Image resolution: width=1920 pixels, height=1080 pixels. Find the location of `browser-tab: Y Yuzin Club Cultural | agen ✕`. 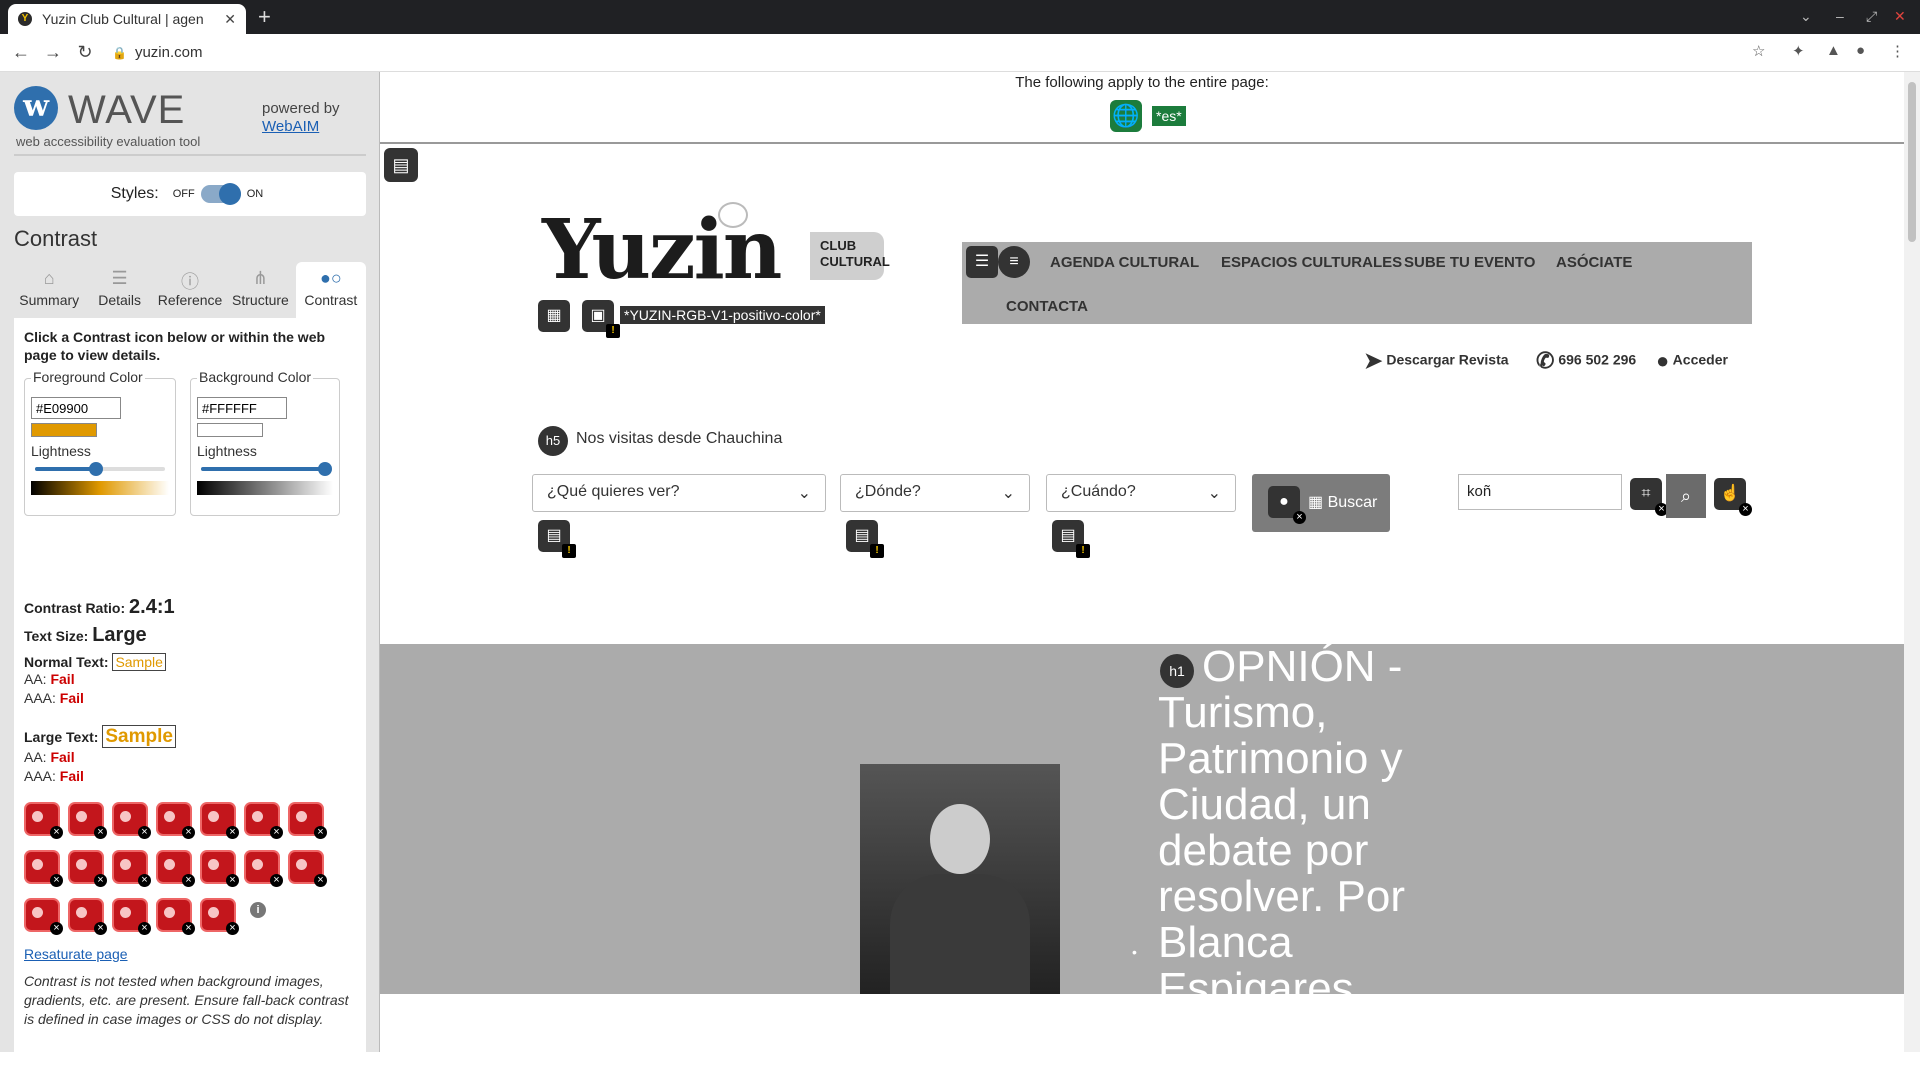

browser-tab: Y Yuzin Club Cultural | agen ✕ is located at coordinates (127, 19).